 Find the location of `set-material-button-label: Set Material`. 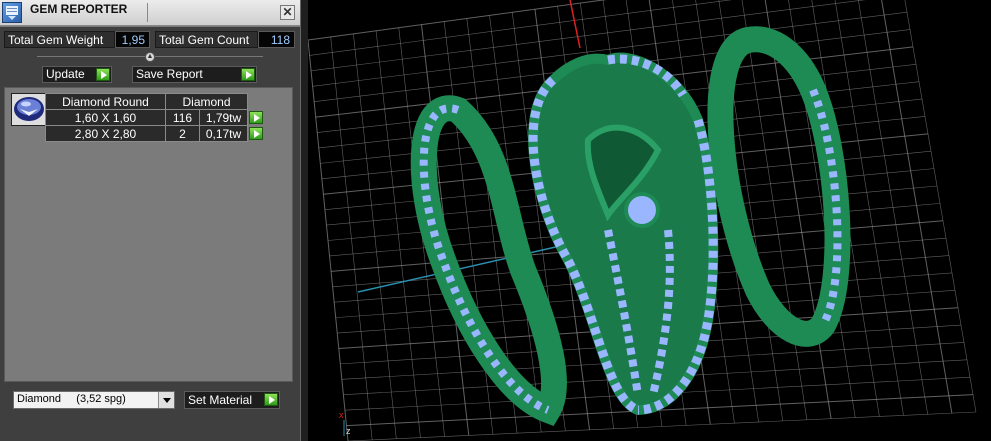

set-material-button-label: Set Material is located at coordinates (220, 400).